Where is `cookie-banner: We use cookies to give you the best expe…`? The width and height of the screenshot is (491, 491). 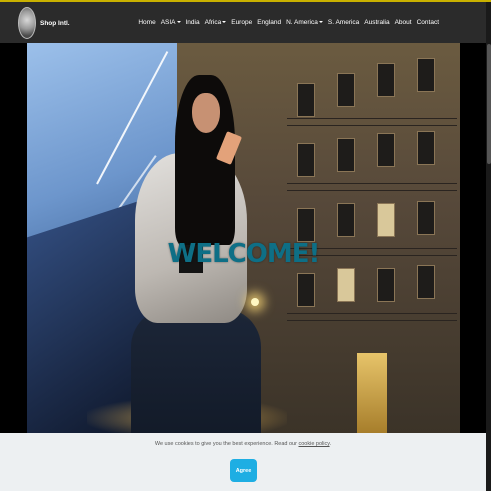 cookie-banner: We use cookies to give you the best expe… is located at coordinates (243, 462).